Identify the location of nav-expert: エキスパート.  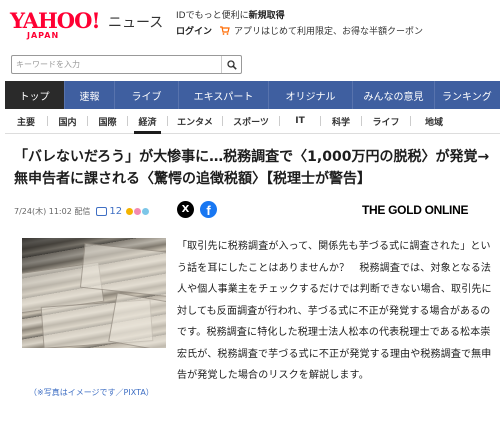
(224, 95).